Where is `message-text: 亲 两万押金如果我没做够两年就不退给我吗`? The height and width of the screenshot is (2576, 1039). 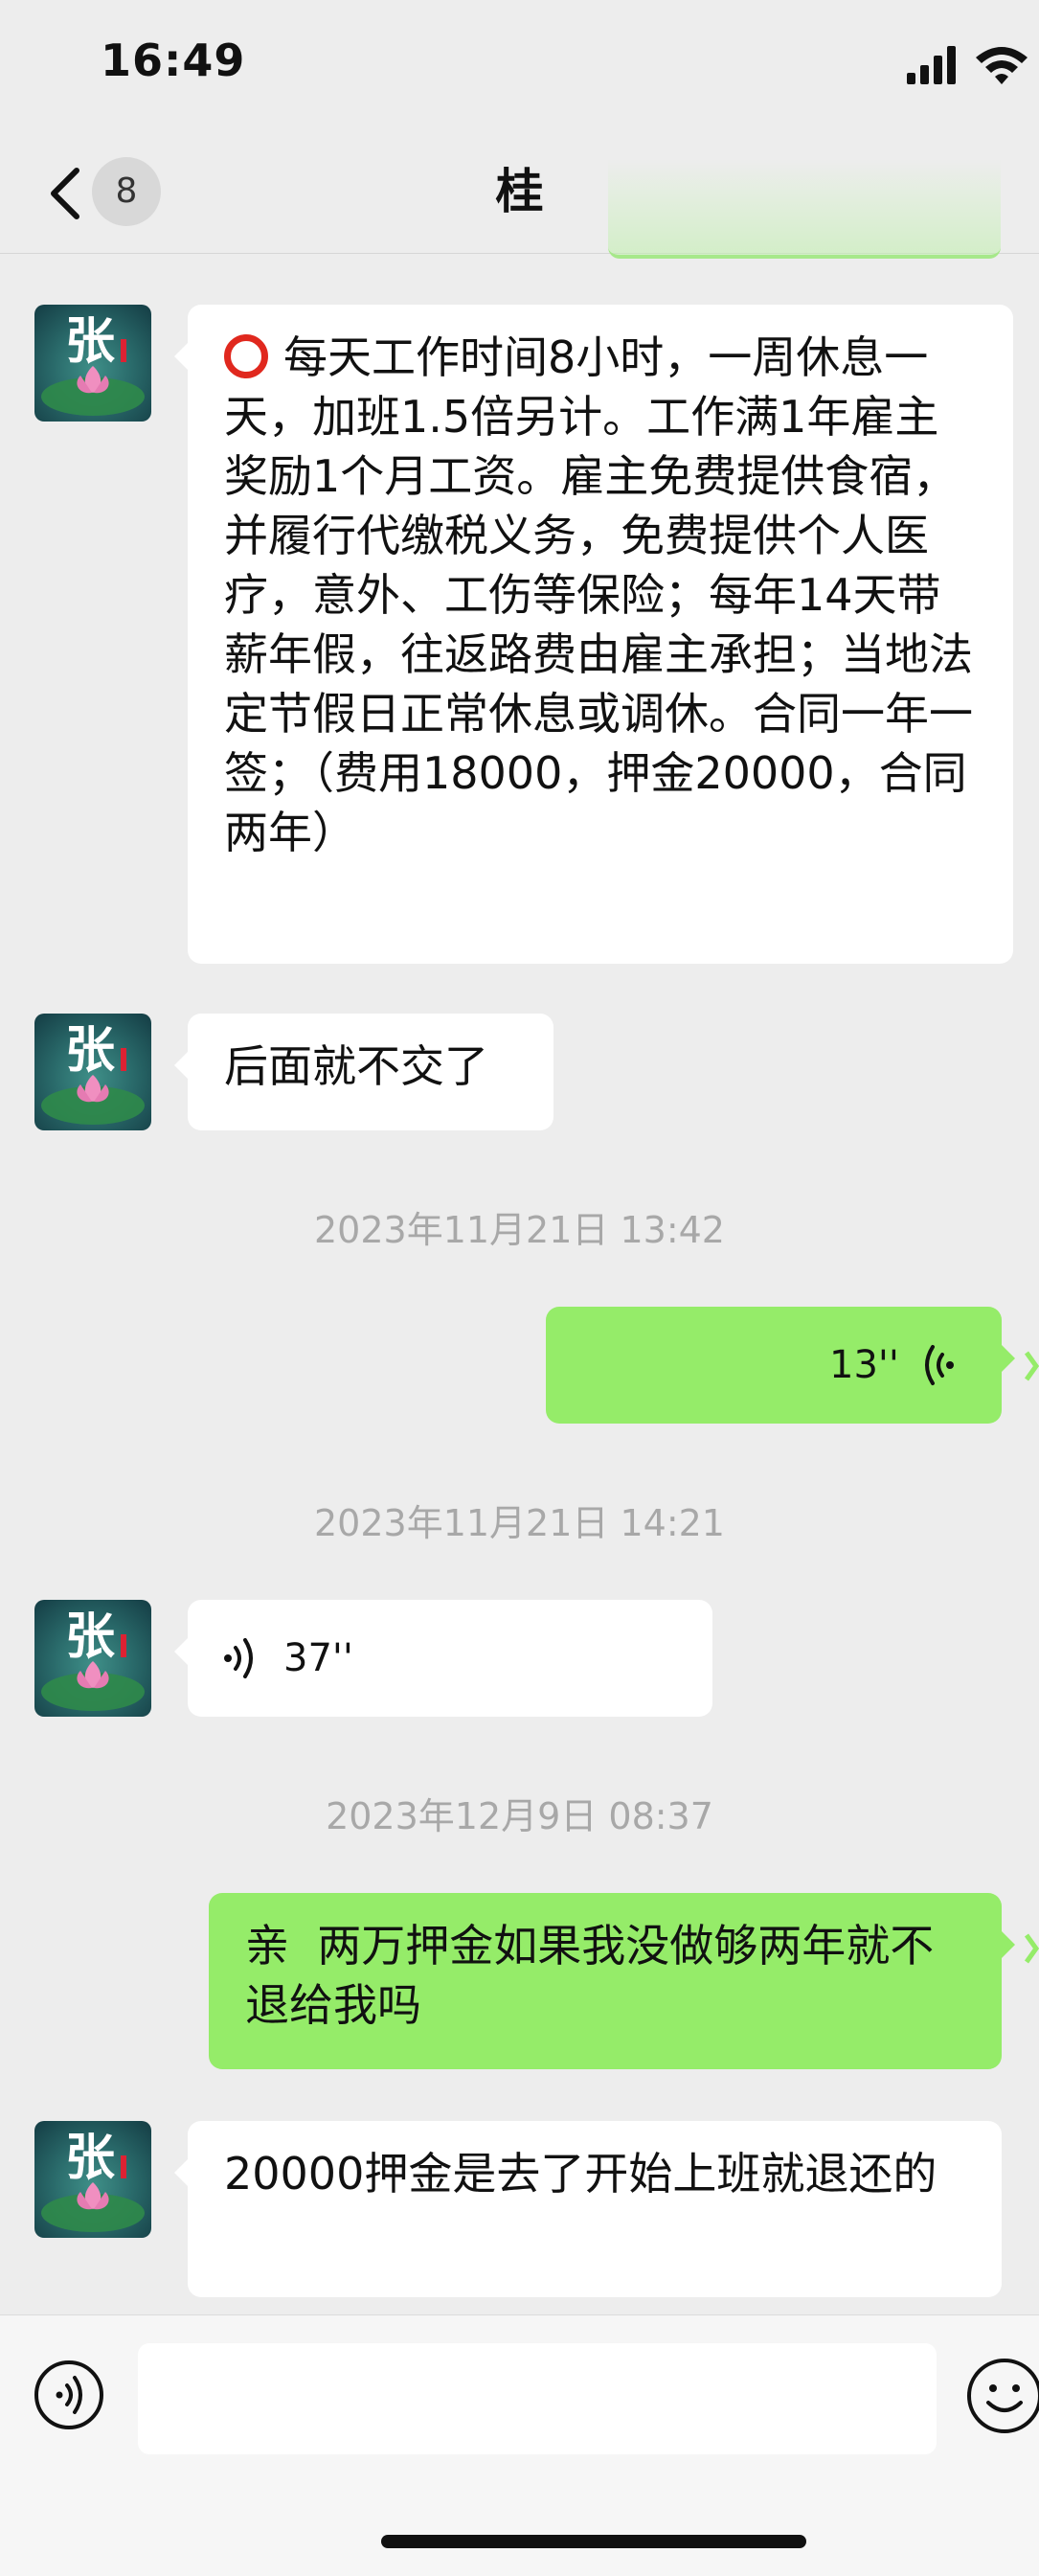 message-text: 亲 两万押金如果我没做够两年就不退给我吗 is located at coordinates (590, 1976).